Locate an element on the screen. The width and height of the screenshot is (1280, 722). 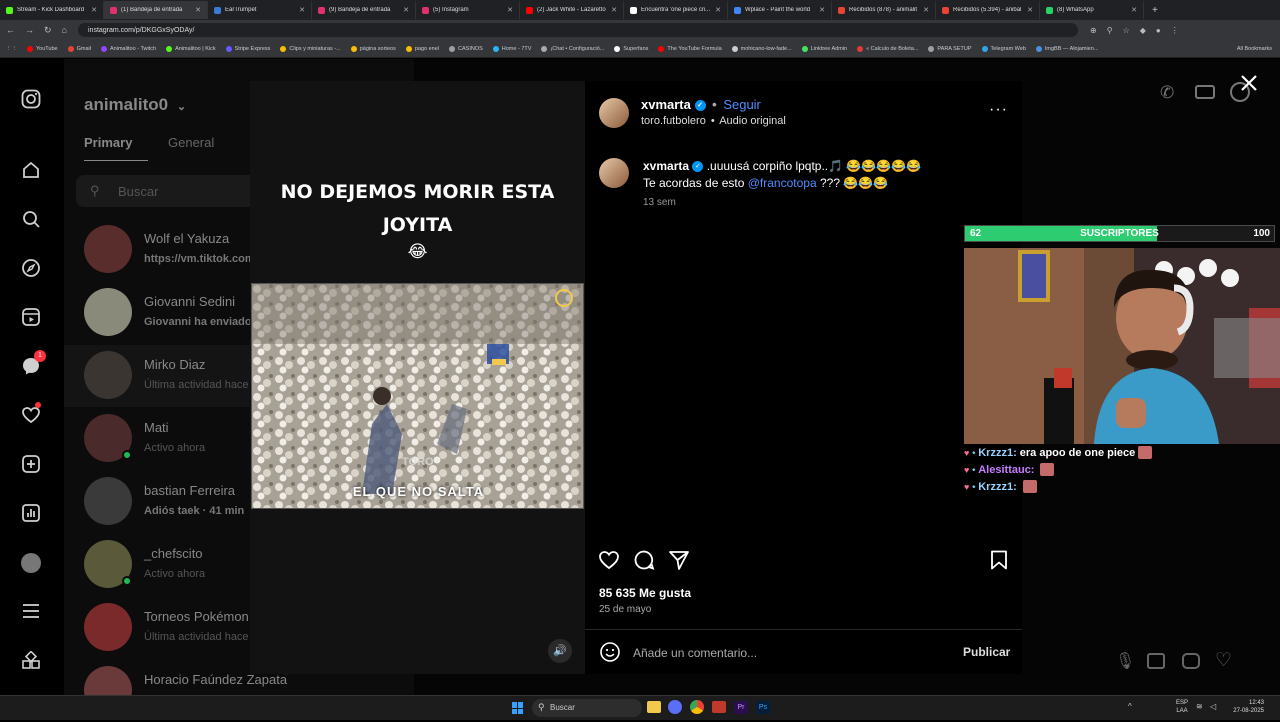
browser-tab: EarTrumpet ✕ is located at coordinates (260, 10).